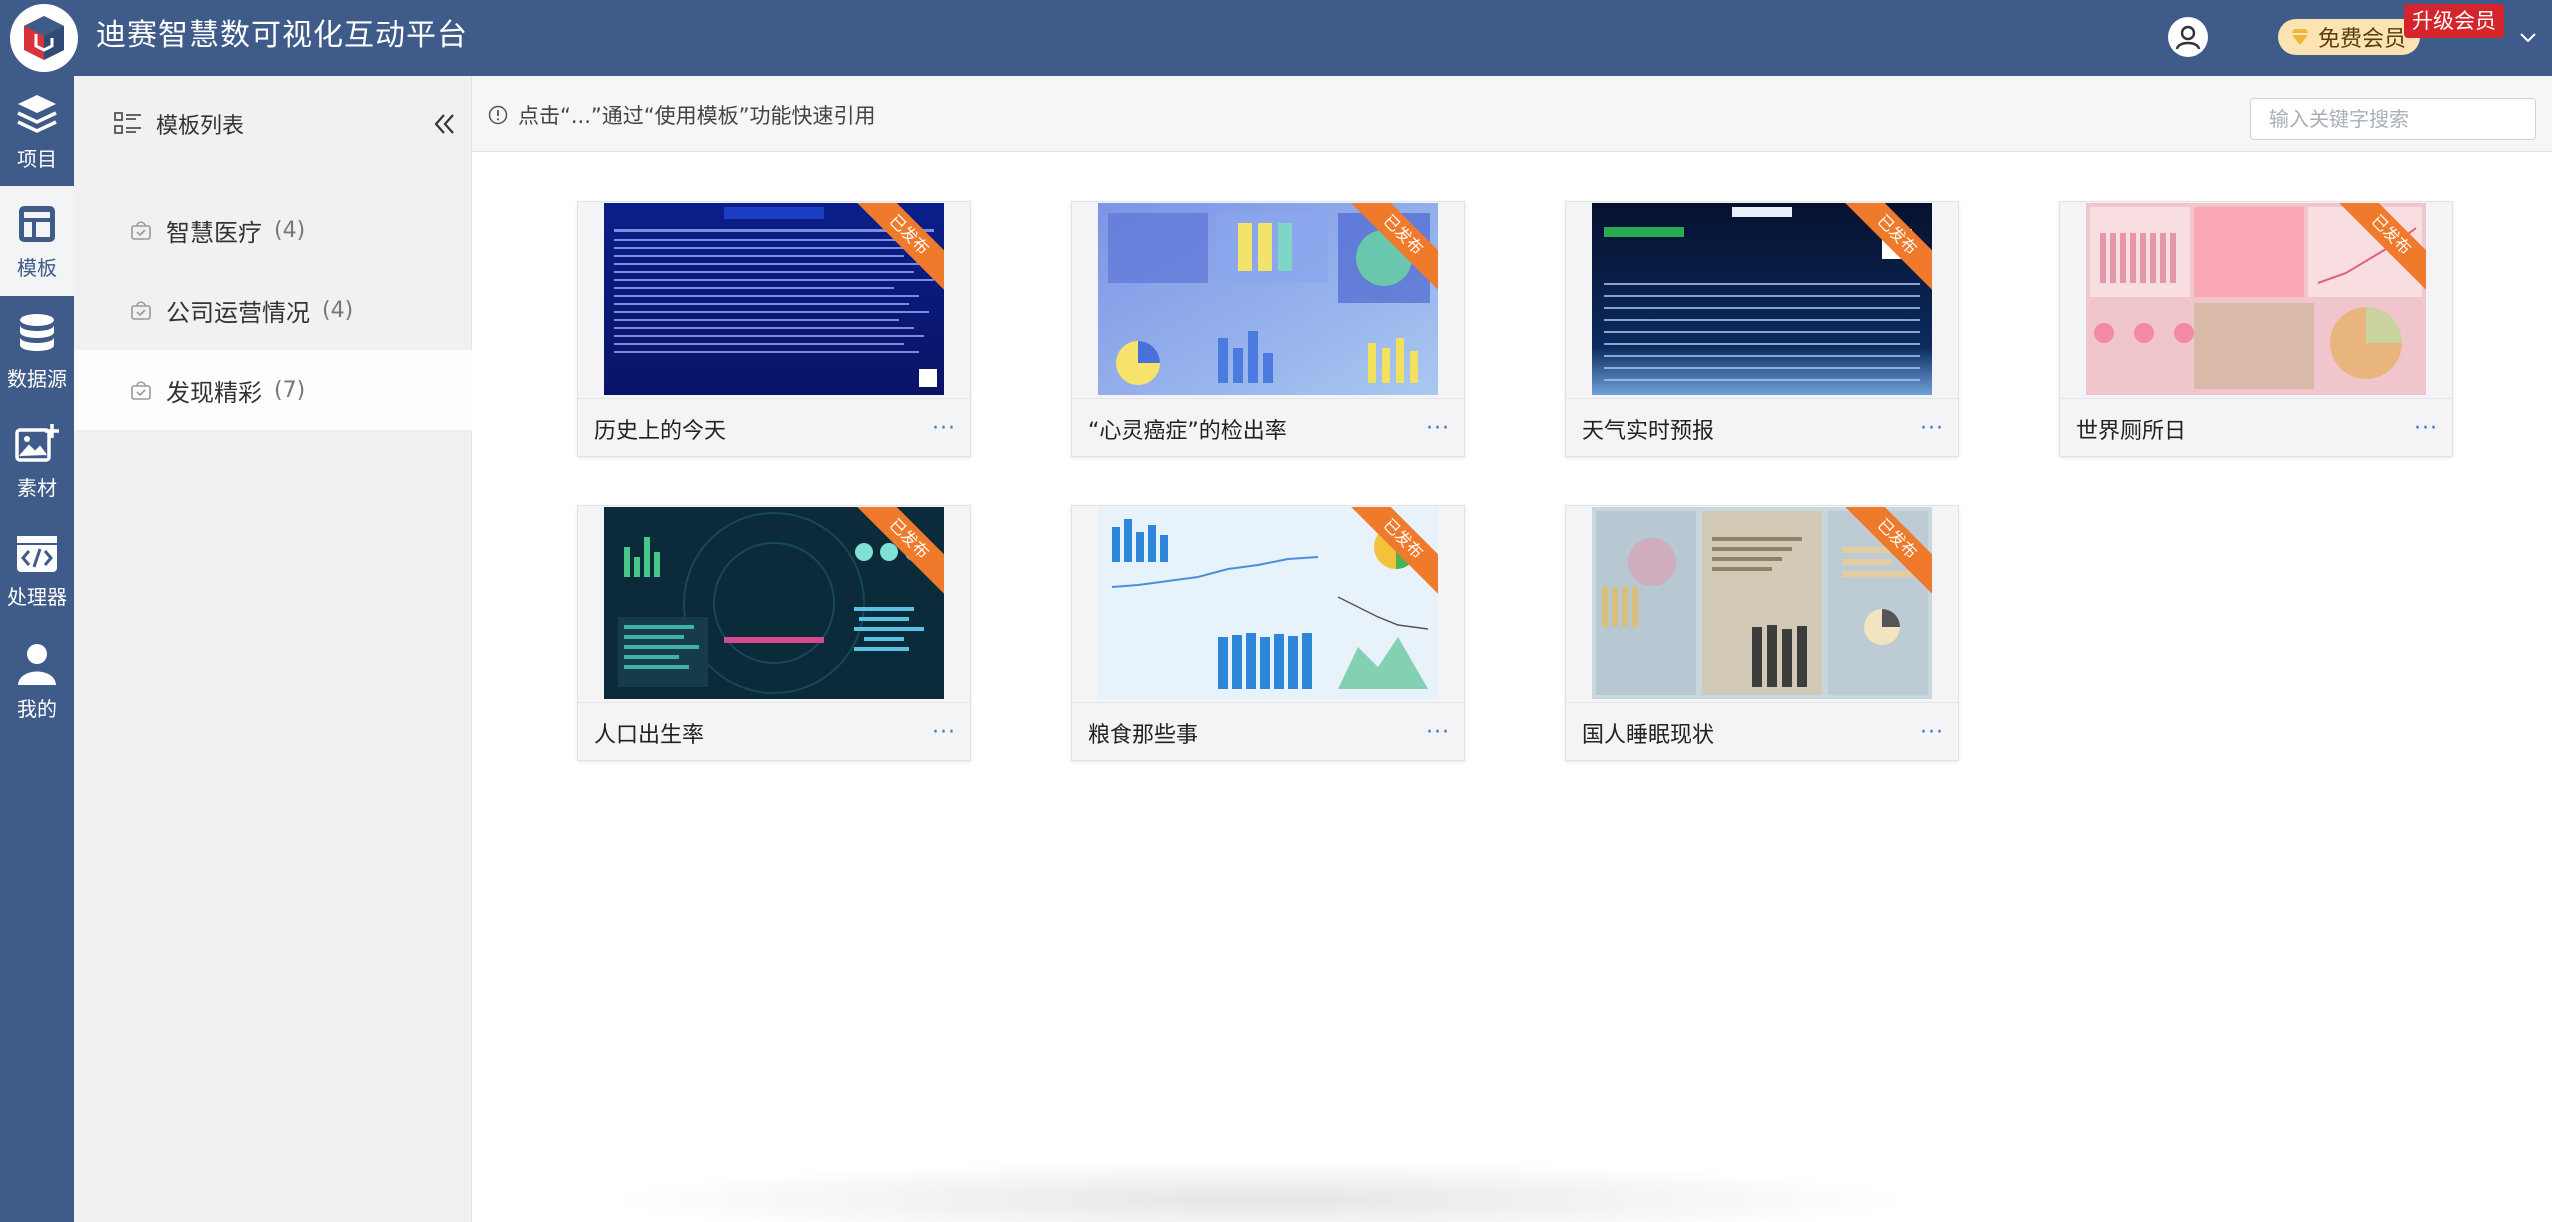 The width and height of the screenshot is (2552, 1222). I want to click on user-avatar-icon, so click(2188, 37).